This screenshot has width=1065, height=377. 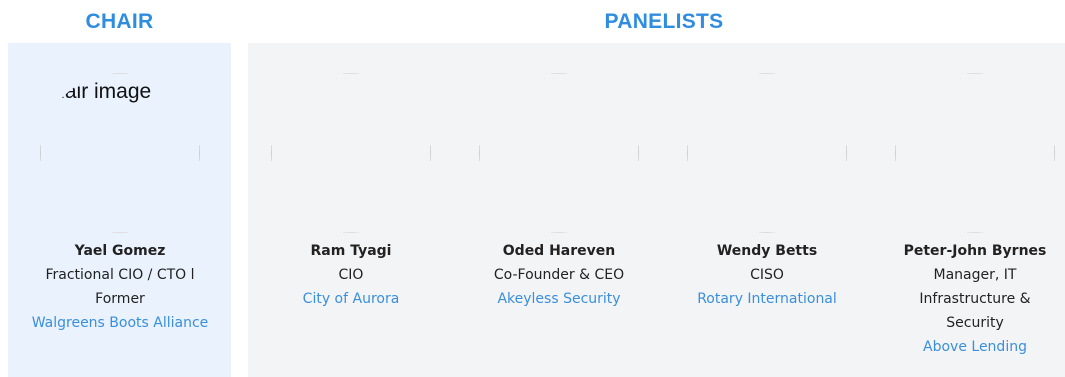 What do you see at coordinates (120, 323) in the screenshot?
I see `chair-organization: Walgreens Boots Alliance` at bounding box center [120, 323].